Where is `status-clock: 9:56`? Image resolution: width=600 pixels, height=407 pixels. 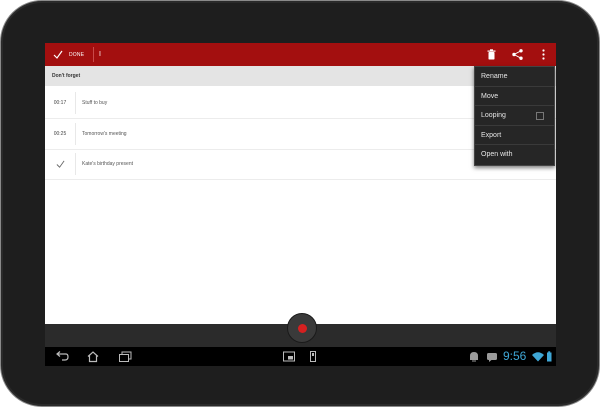 status-clock: 9:56 is located at coordinates (515, 356).